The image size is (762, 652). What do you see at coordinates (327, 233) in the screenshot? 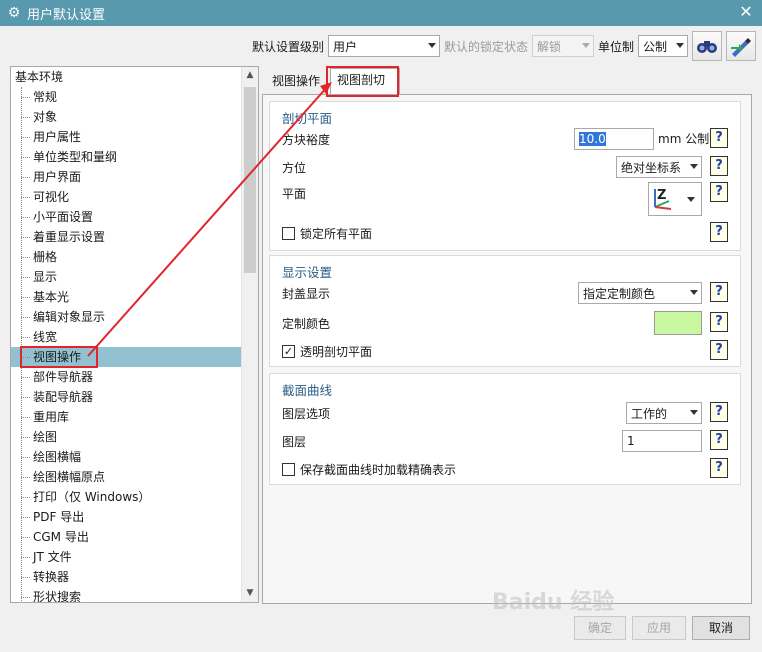
I see `lock-all-planes-row: 锁定所有平面` at bounding box center [327, 233].